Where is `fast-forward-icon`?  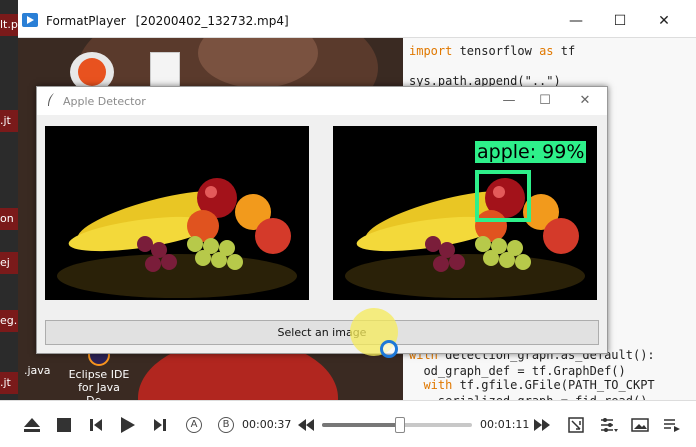 fast-forward-icon is located at coordinates (542, 425).